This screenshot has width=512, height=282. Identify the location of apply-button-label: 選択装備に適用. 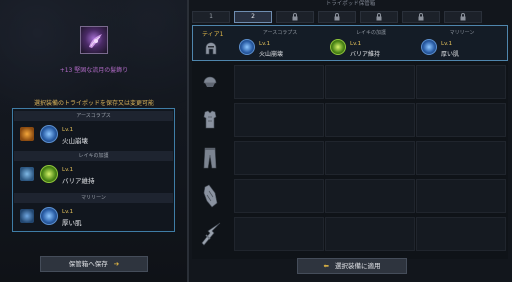
(357, 266).